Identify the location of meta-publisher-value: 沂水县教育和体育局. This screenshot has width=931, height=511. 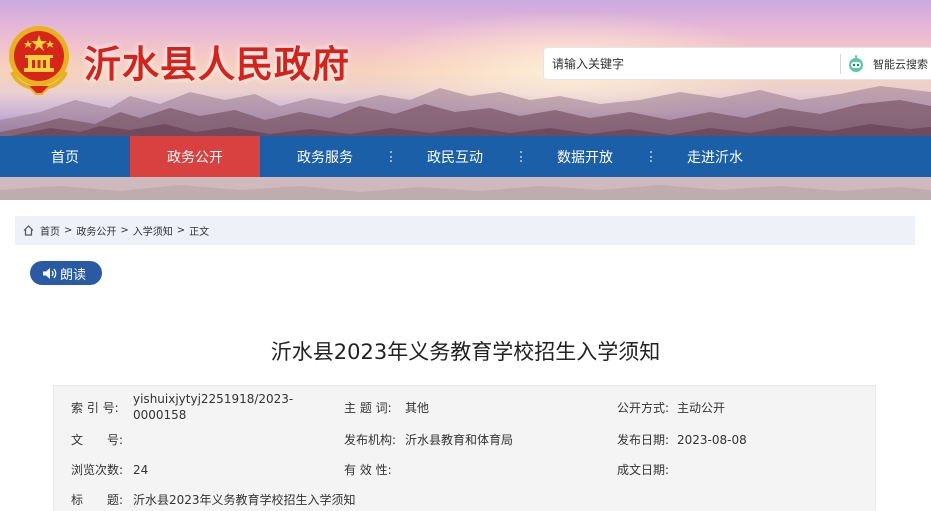
(459, 440).